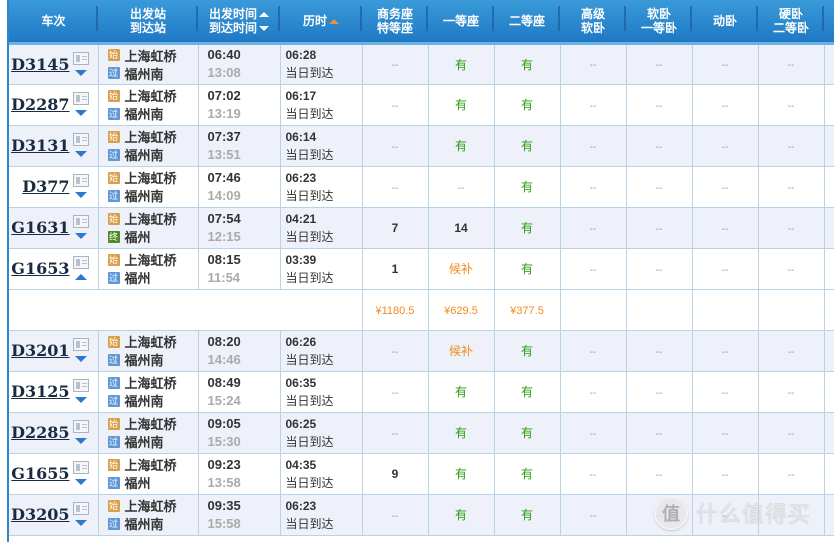 The width and height of the screenshot is (834, 542). What do you see at coordinates (395, 474) in the screenshot?
I see `seat-business-seat-cell: 9` at bounding box center [395, 474].